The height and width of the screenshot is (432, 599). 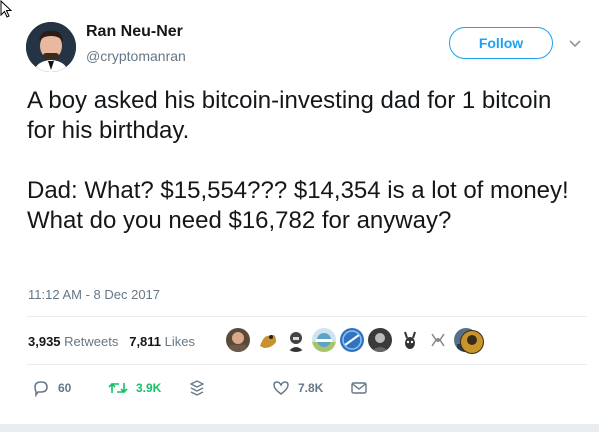 What do you see at coordinates (118, 388) in the screenshot?
I see `retweet-icon` at bounding box center [118, 388].